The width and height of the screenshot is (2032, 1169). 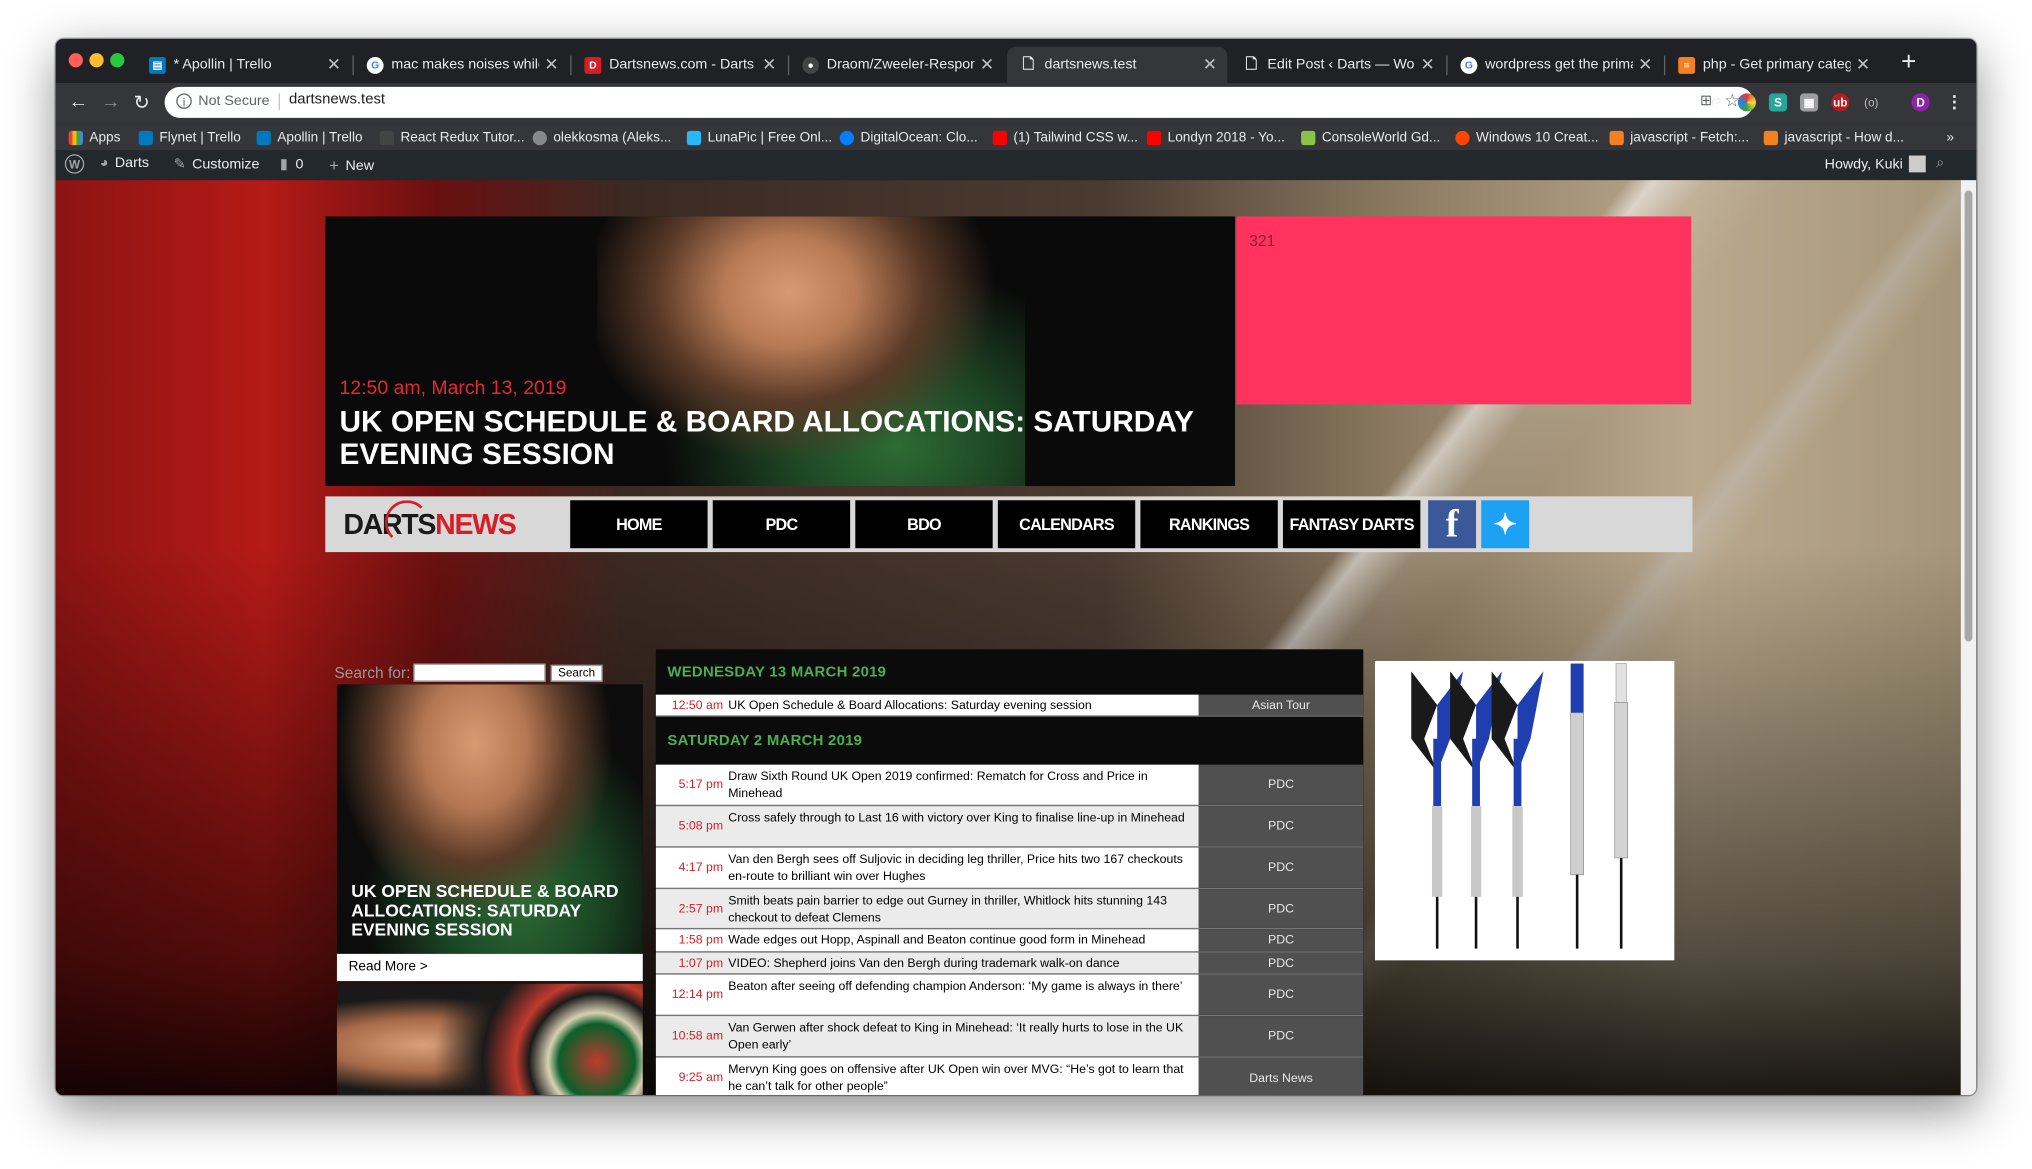 I want to click on nav-pdc: PDC, so click(x=781, y=524).